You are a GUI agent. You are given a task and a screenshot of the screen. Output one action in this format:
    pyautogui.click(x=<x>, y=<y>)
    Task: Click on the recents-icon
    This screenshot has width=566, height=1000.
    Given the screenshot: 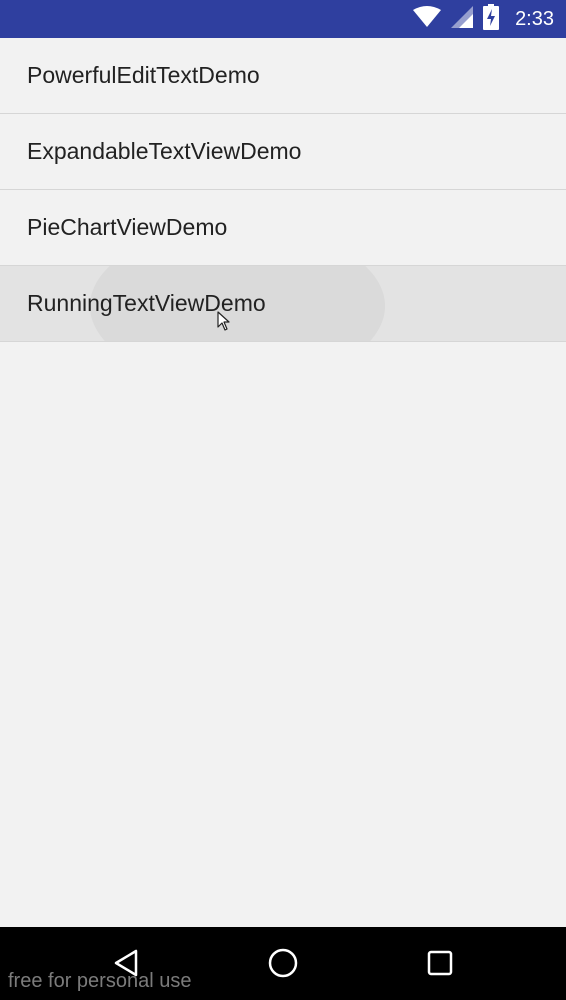 What is the action you would take?
    pyautogui.click(x=440, y=963)
    